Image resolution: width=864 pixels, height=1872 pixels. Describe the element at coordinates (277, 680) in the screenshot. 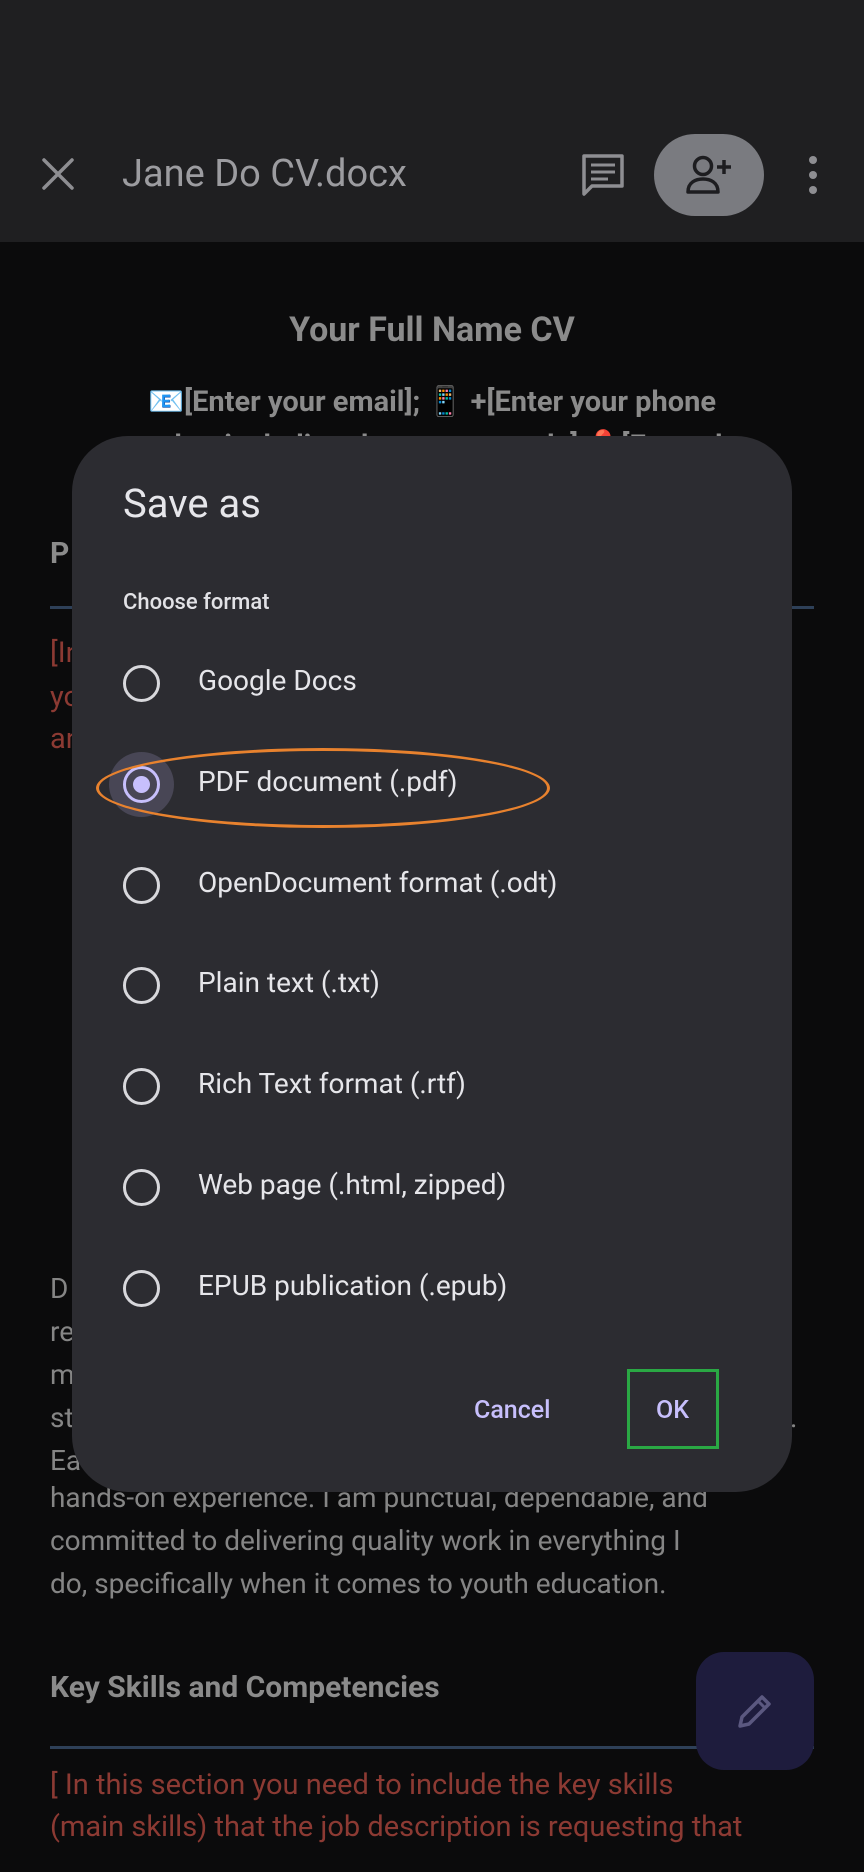

I see `option-label: Google Docs` at that location.